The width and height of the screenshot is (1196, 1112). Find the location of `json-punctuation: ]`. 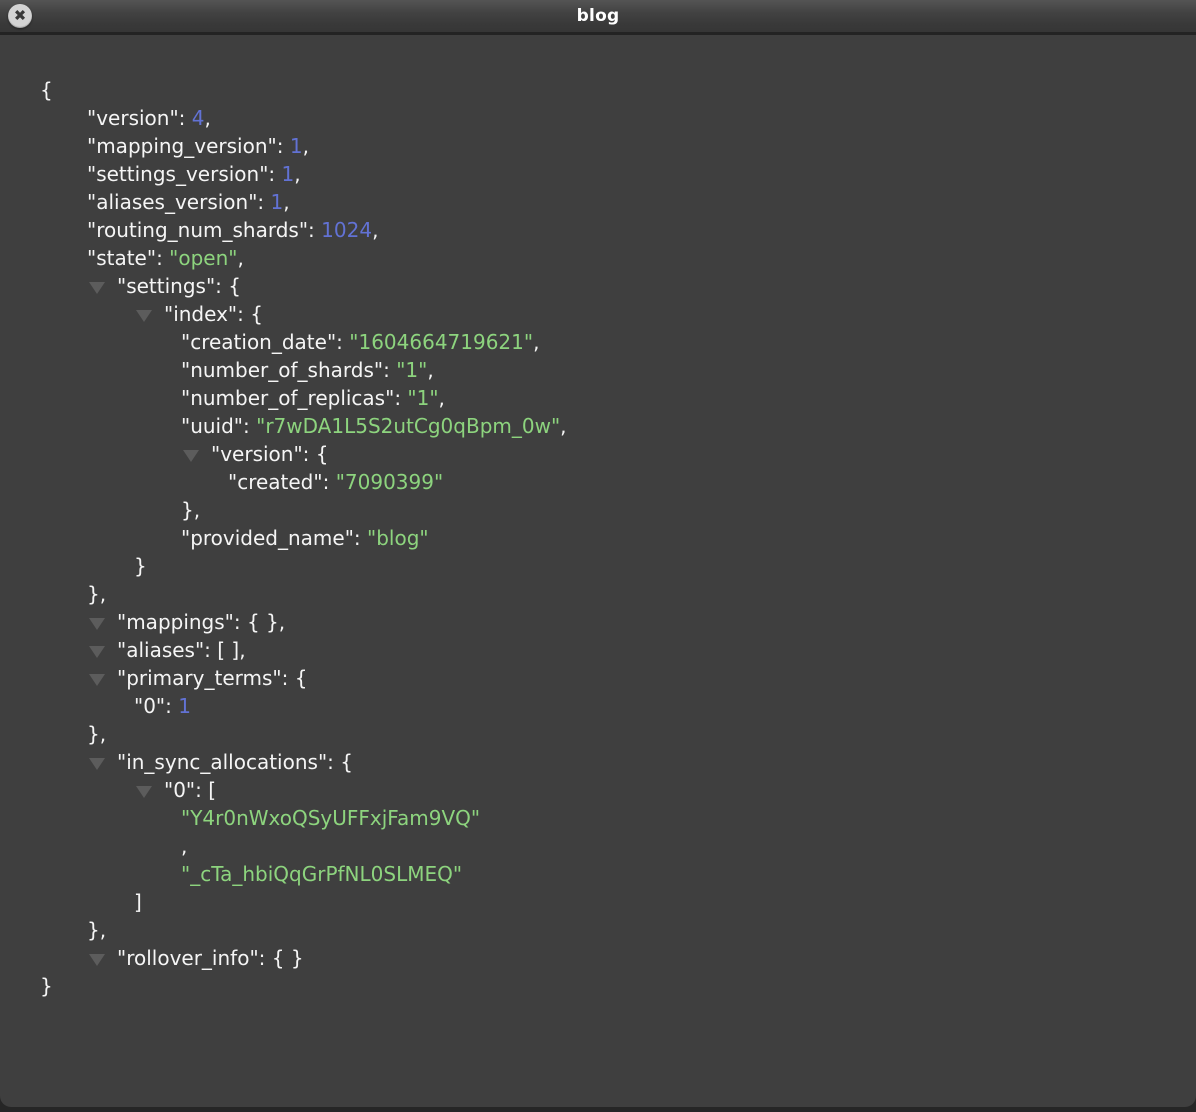

json-punctuation: ] is located at coordinates (138, 902).